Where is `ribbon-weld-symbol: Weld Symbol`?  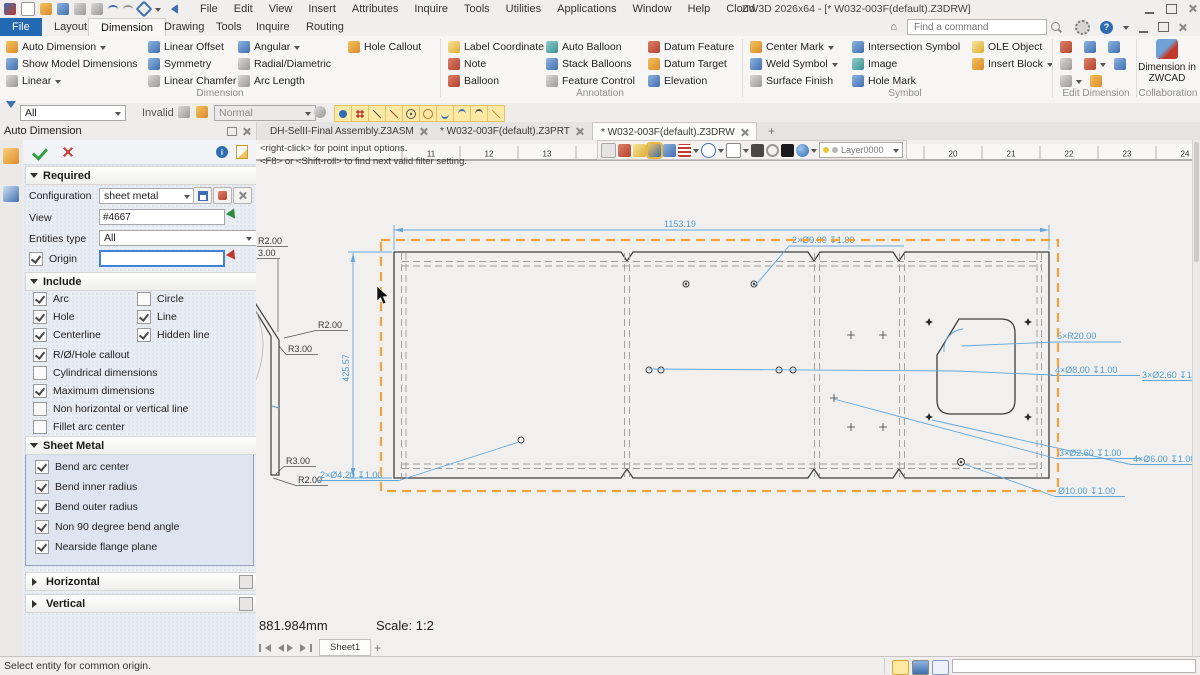
ribbon-weld-symbol: Weld Symbol is located at coordinates (794, 64).